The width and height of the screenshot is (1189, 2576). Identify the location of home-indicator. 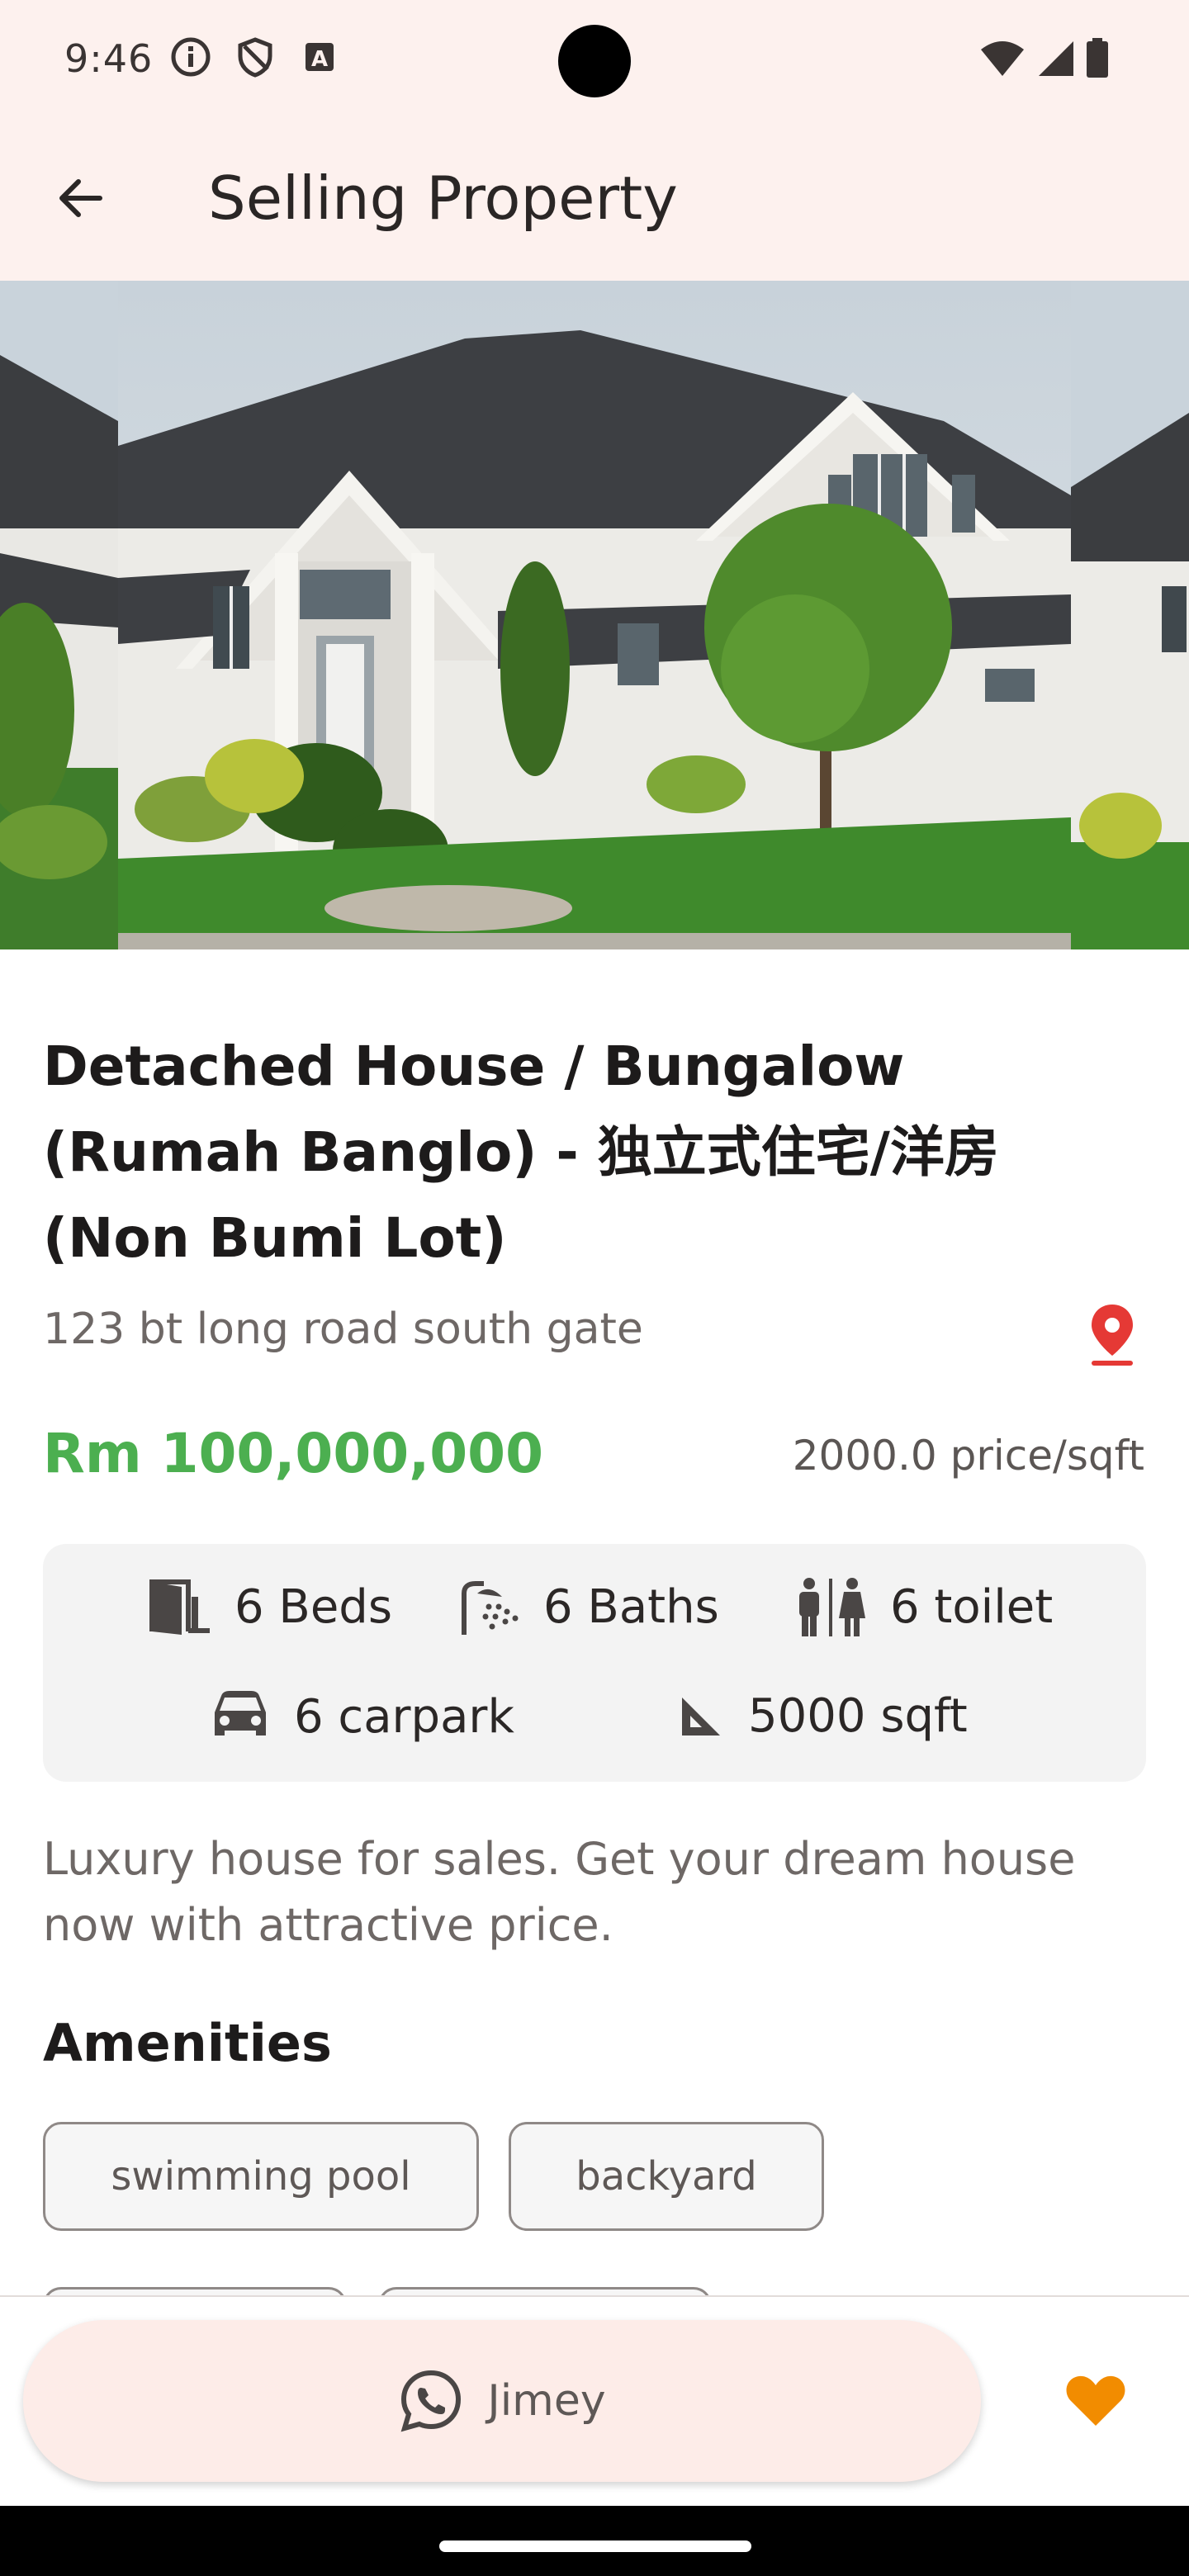
(595, 2546).